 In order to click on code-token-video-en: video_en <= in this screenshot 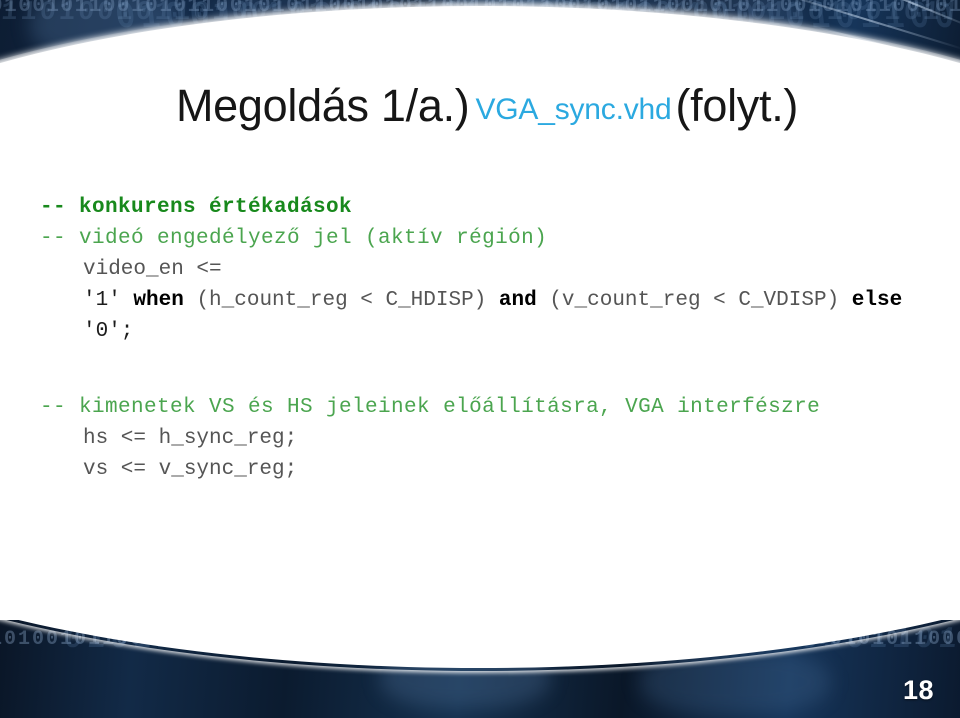, I will do `click(152, 269)`.